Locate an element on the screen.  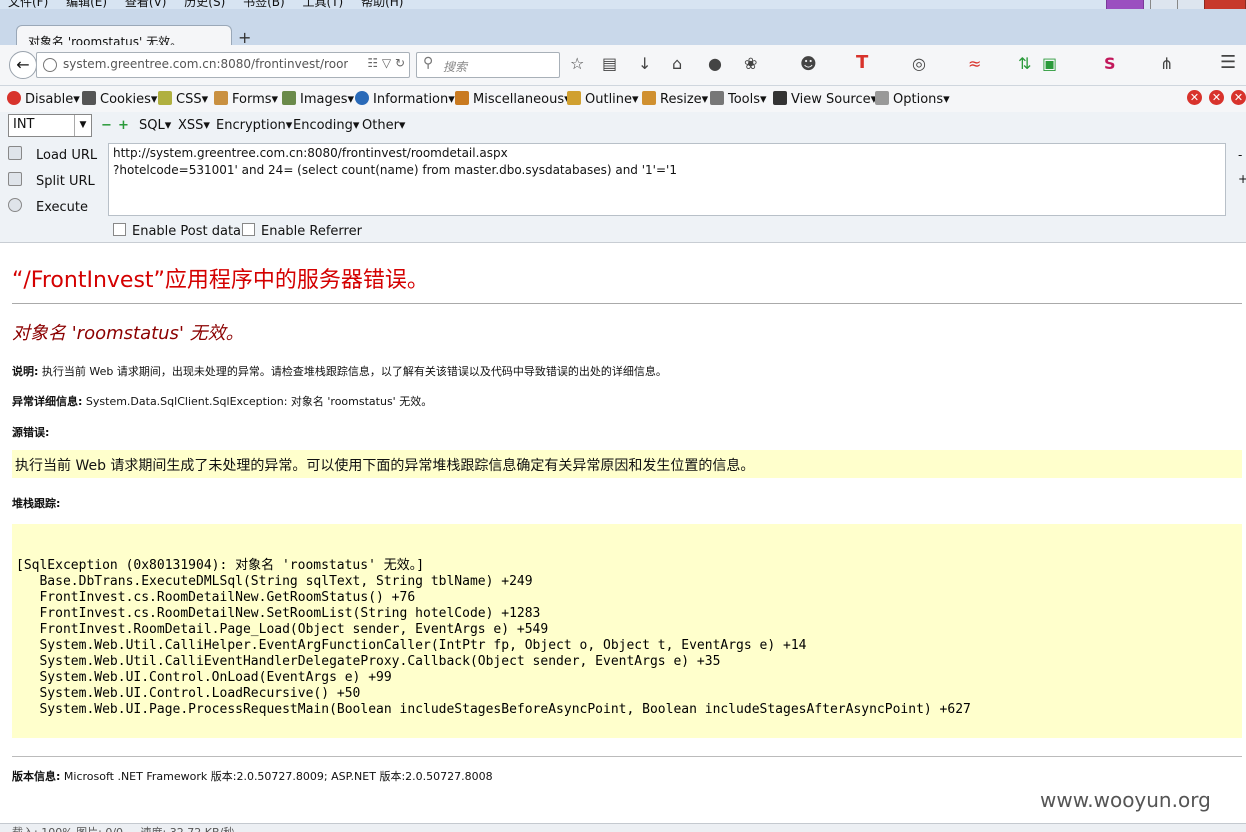
search-box: ⚲ 搜索 is located at coordinates (488, 65).